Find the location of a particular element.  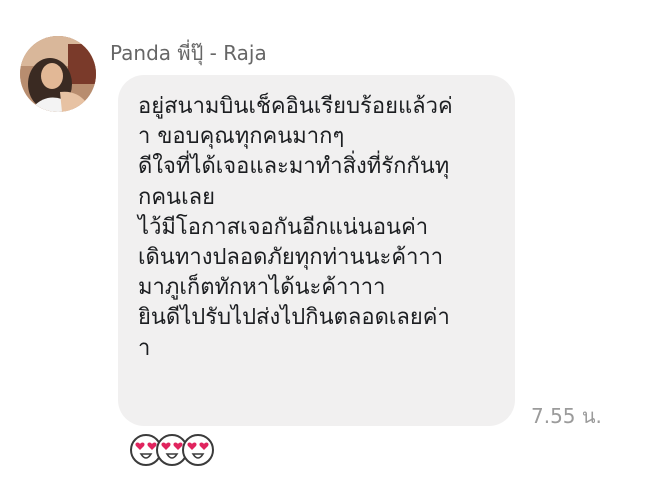

message-reactions is located at coordinates (175, 451).